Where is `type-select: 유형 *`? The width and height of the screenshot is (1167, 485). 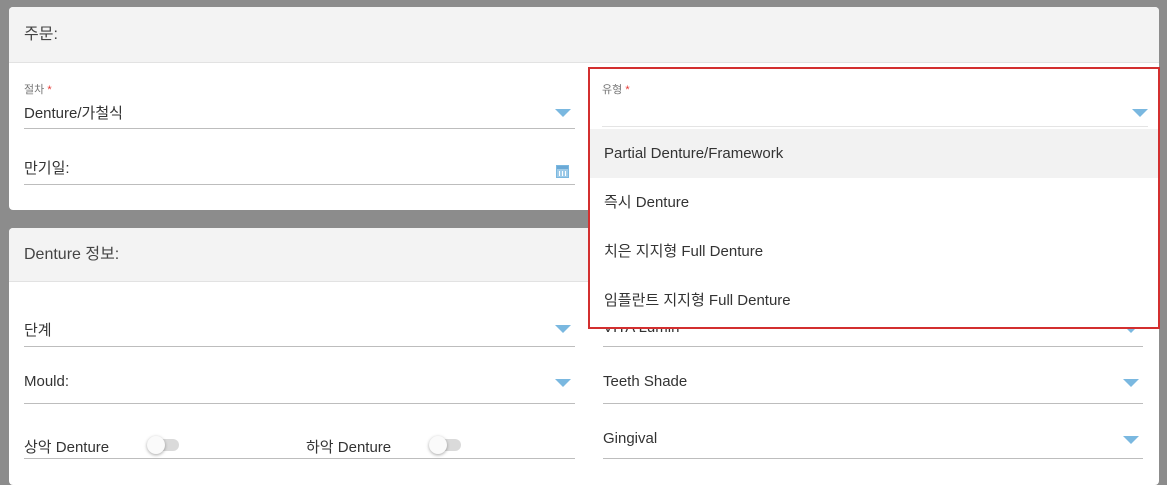 type-select: 유형 * is located at coordinates (875, 98).